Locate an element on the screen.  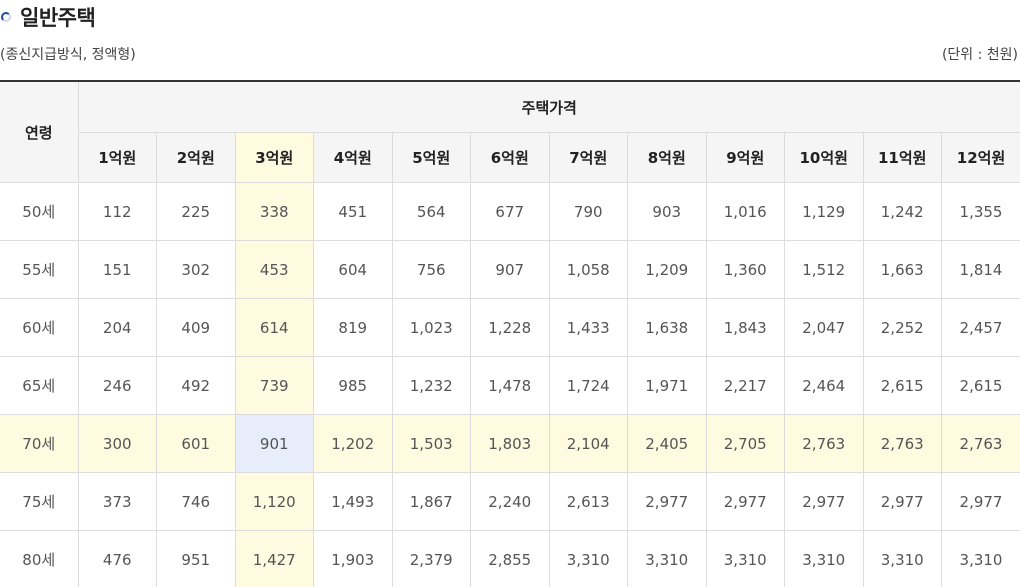
value-cell: 903 is located at coordinates (667, 211).